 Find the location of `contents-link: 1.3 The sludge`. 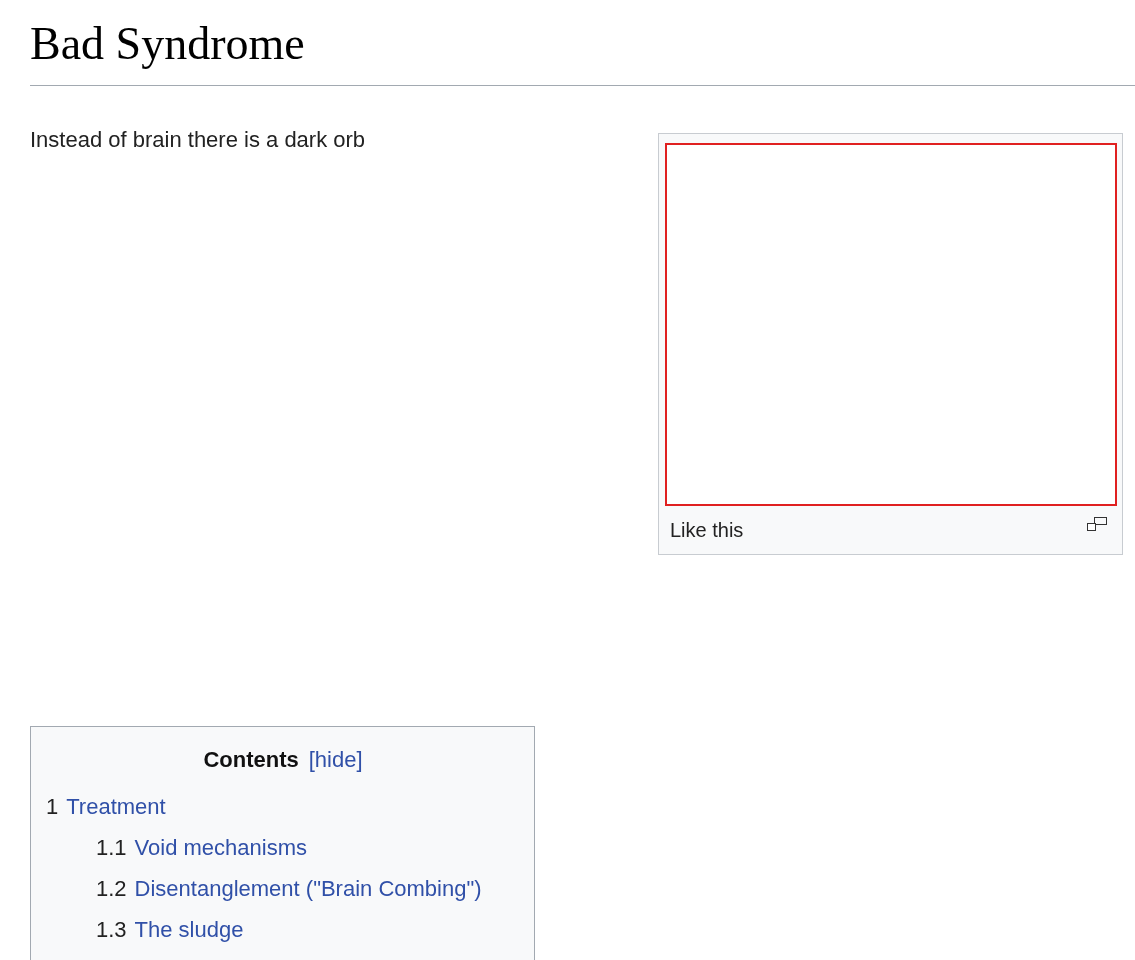

contents-link: 1.3 The sludge is located at coordinates (170, 929).